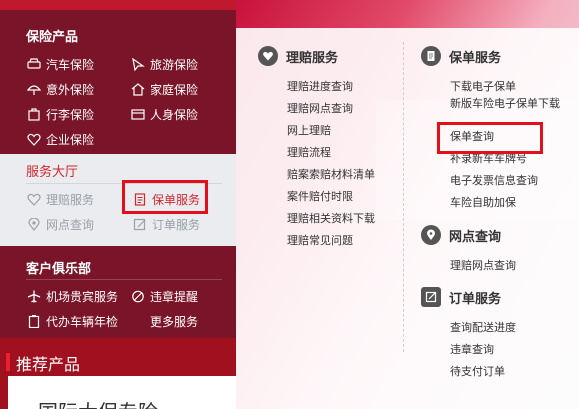  Describe the element at coordinates (475, 237) in the screenshot. I see `outlets-title: 网点查询` at that location.